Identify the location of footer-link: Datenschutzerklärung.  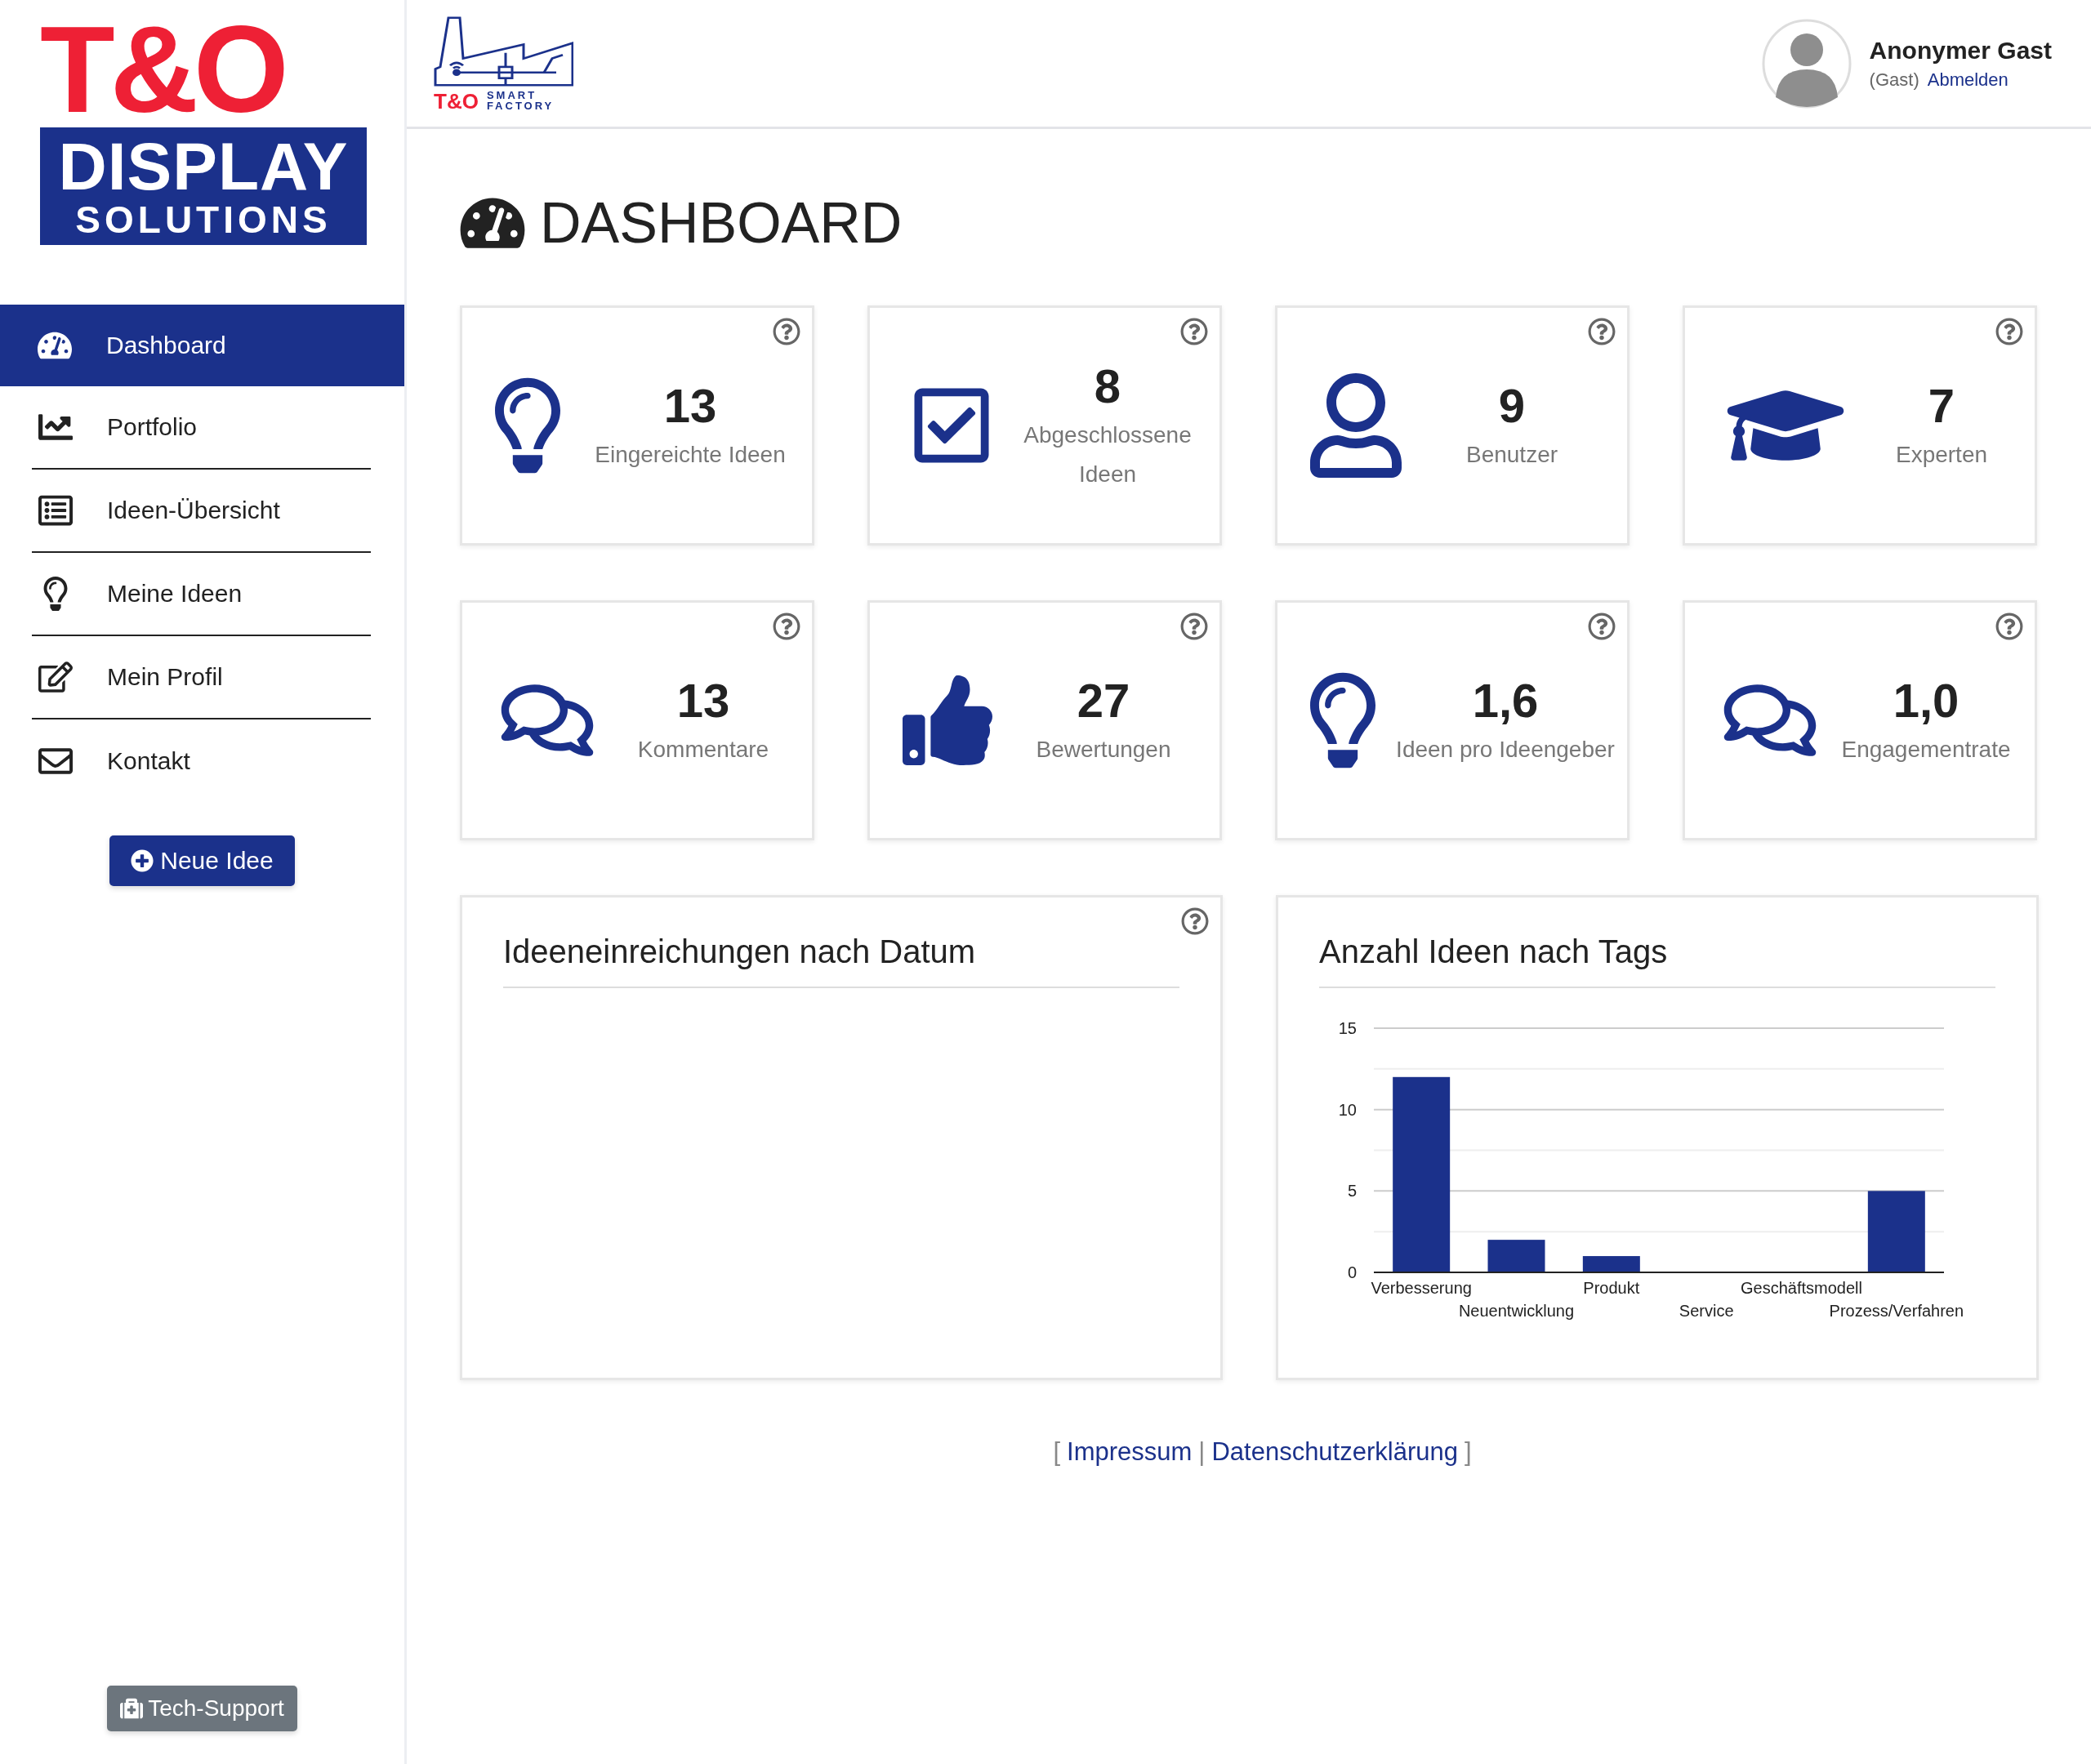
(1334, 1452).